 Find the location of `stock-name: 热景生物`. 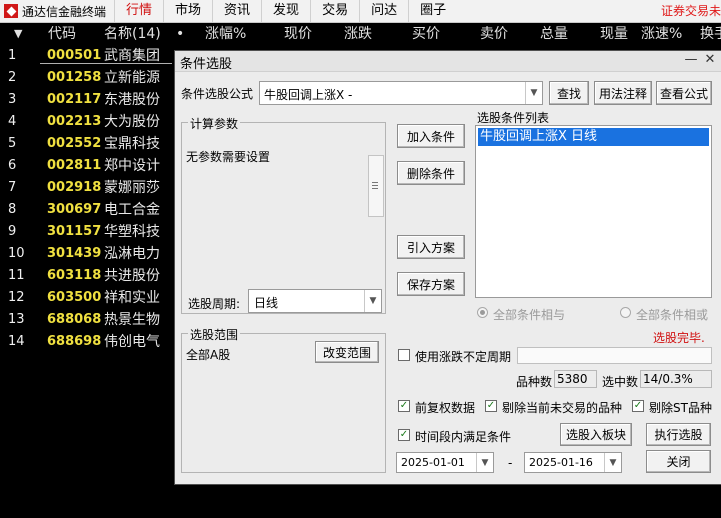

stock-name: 热景生物 is located at coordinates (132, 320).